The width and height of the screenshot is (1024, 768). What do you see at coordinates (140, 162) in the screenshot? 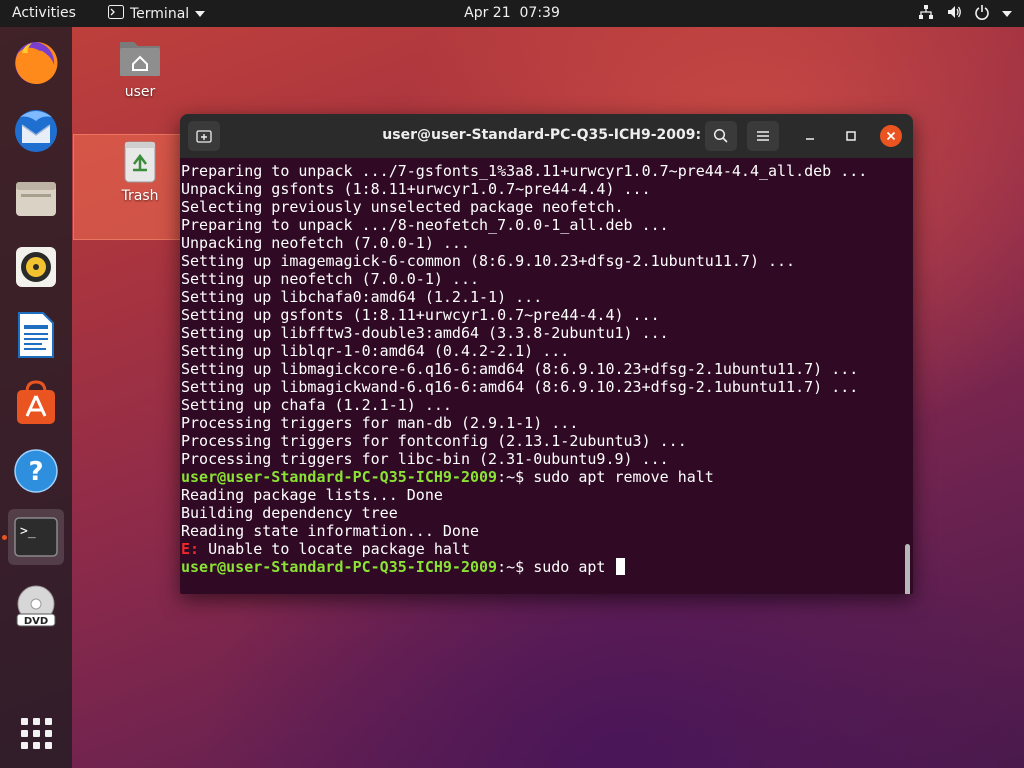
I see `trash-icon` at bounding box center [140, 162].